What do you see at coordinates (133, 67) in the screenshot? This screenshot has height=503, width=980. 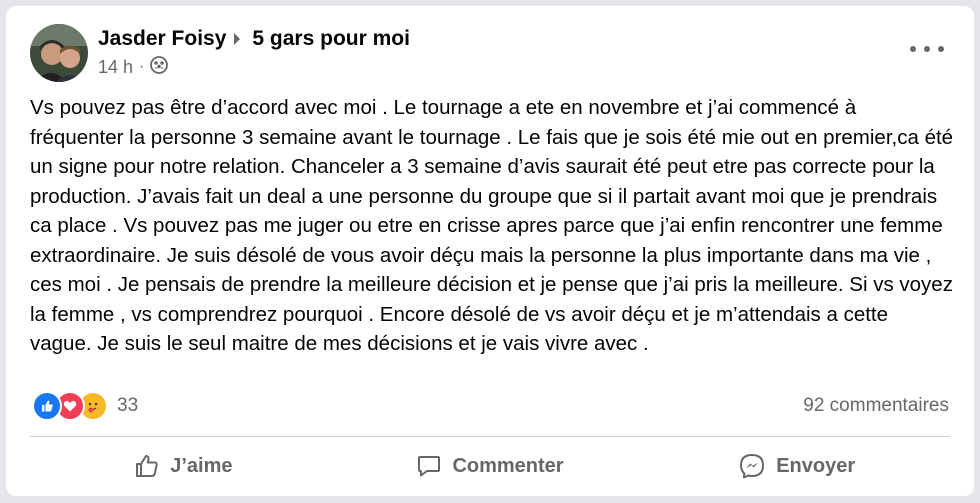 I see `post-meta: 14 h ·` at bounding box center [133, 67].